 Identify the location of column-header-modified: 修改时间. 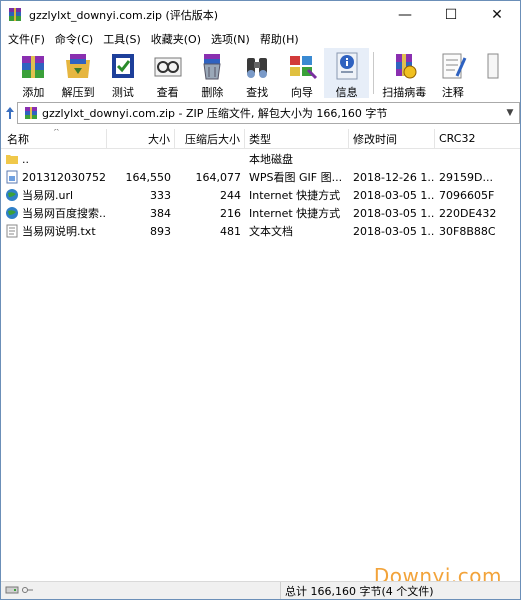
(392, 138).